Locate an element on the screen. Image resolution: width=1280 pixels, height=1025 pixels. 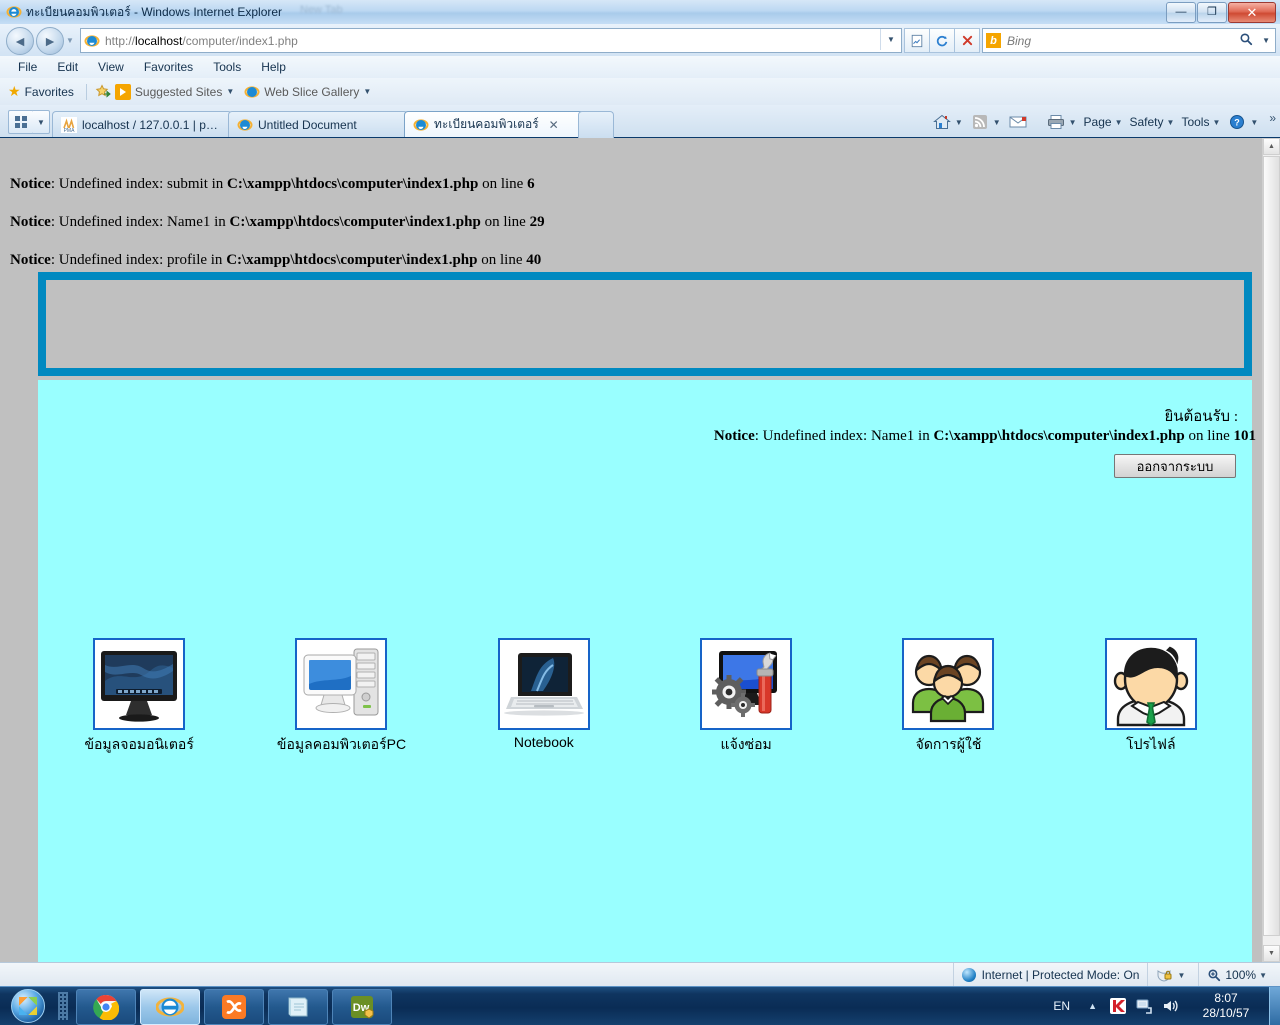
forward-button: ► is located at coordinates (50, 41).